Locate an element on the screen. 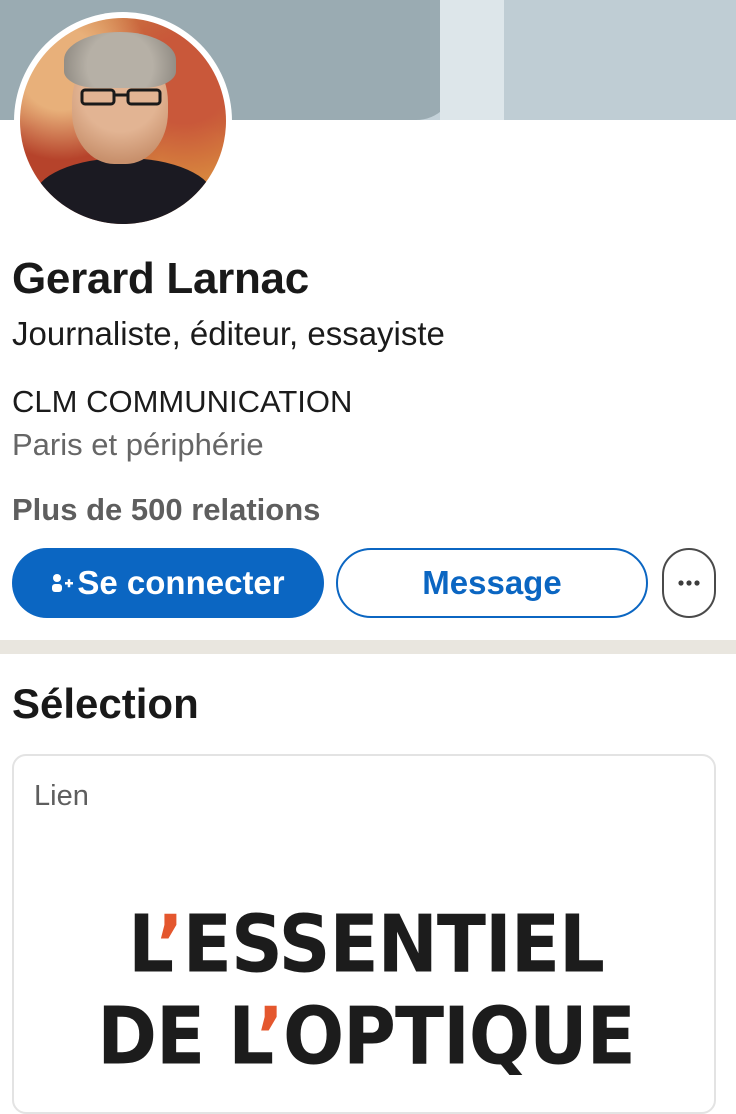 The height and width of the screenshot is (1114, 736). featured-section-title: Sélection is located at coordinates (105, 703).